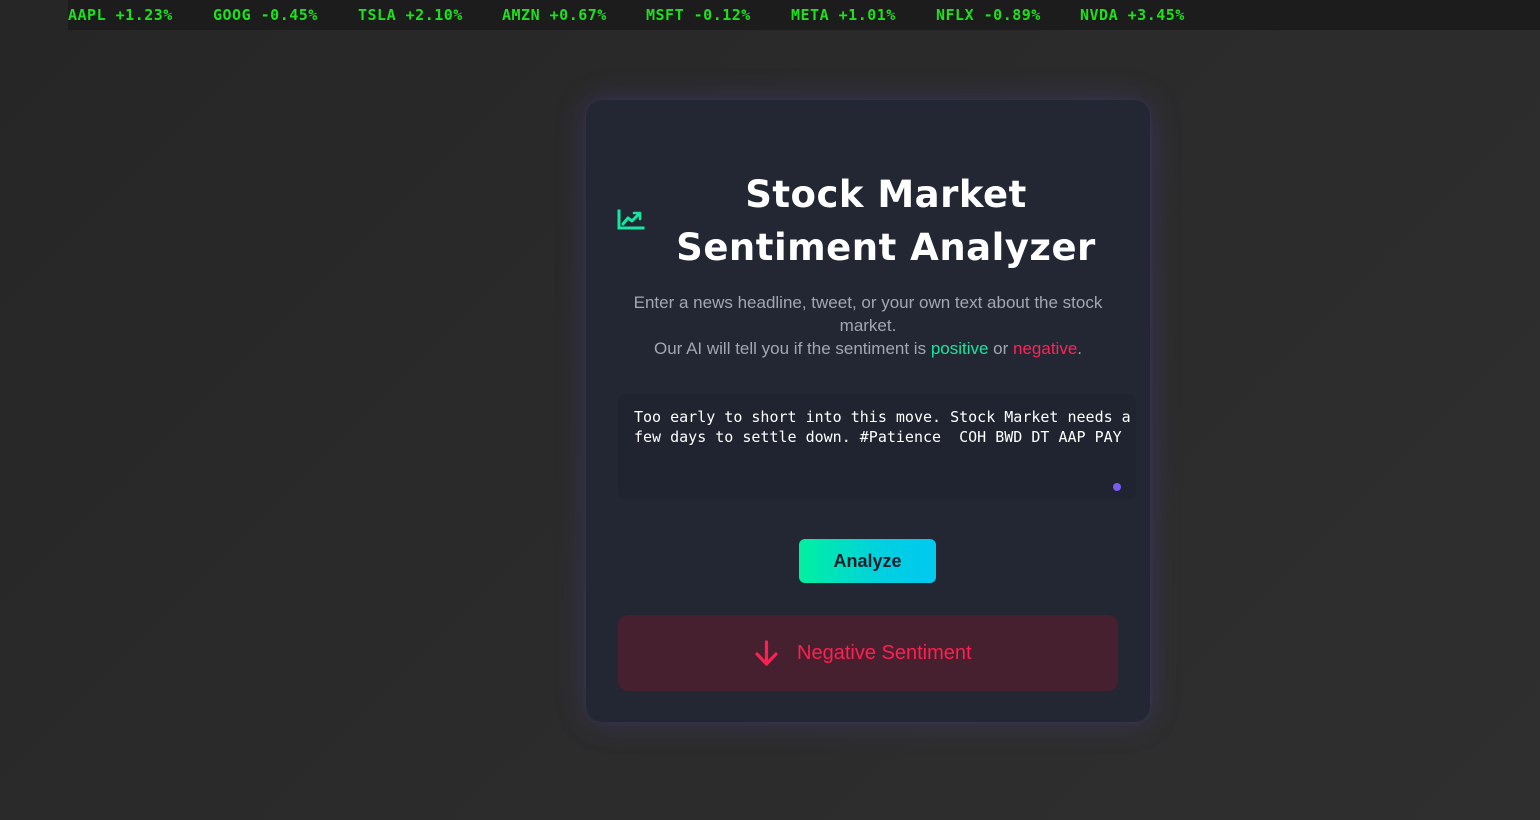  I want to click on page-title: Stock Market Sentiment Analyzer, so click(886, 221).